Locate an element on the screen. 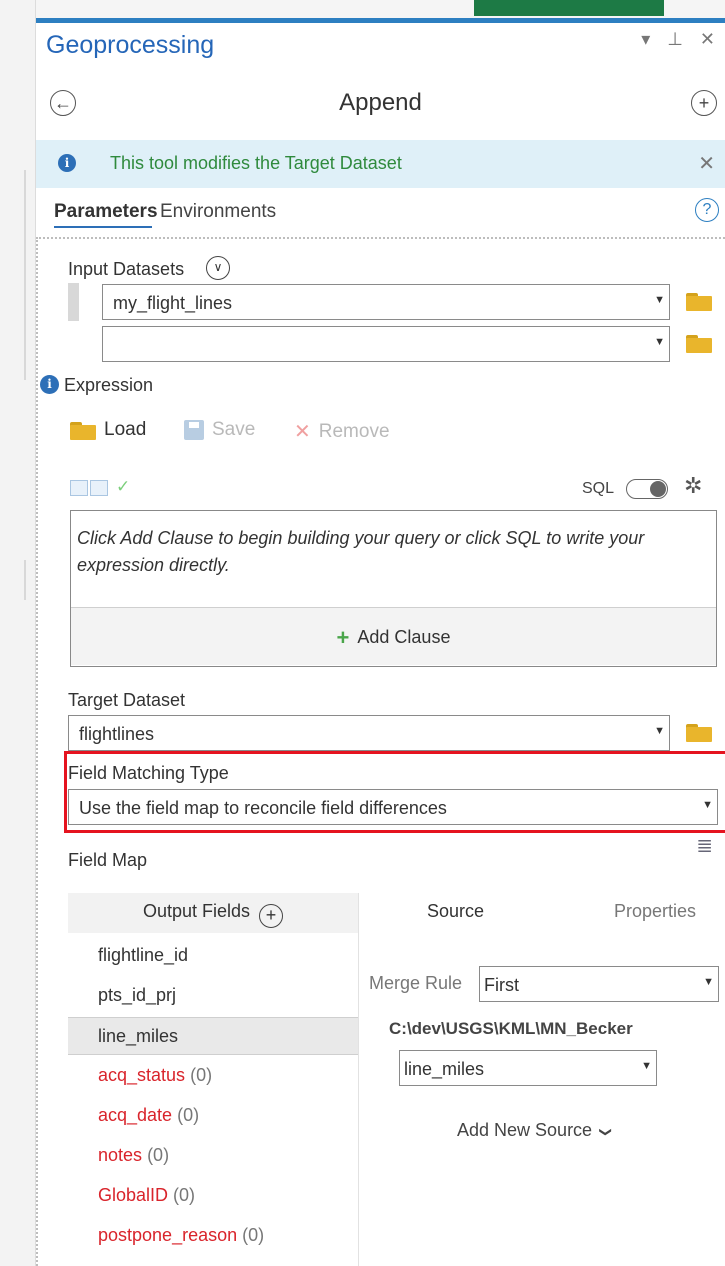 This screenshot has width=725, height=1266. add-field-icon: + is located at coordinates (271, 916).